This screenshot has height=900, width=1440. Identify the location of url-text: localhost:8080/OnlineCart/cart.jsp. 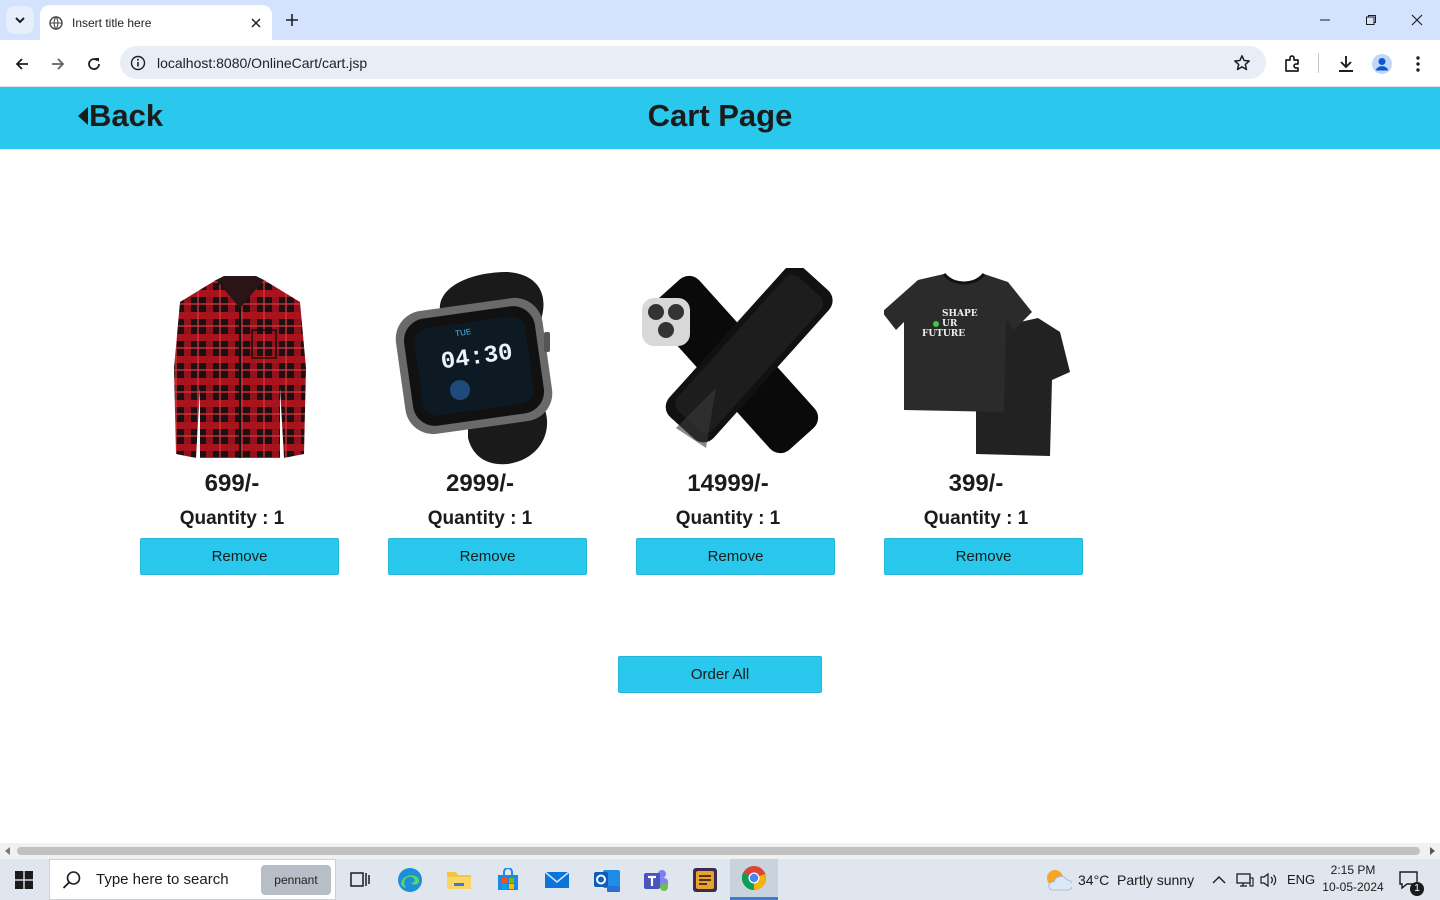
(695, 63).